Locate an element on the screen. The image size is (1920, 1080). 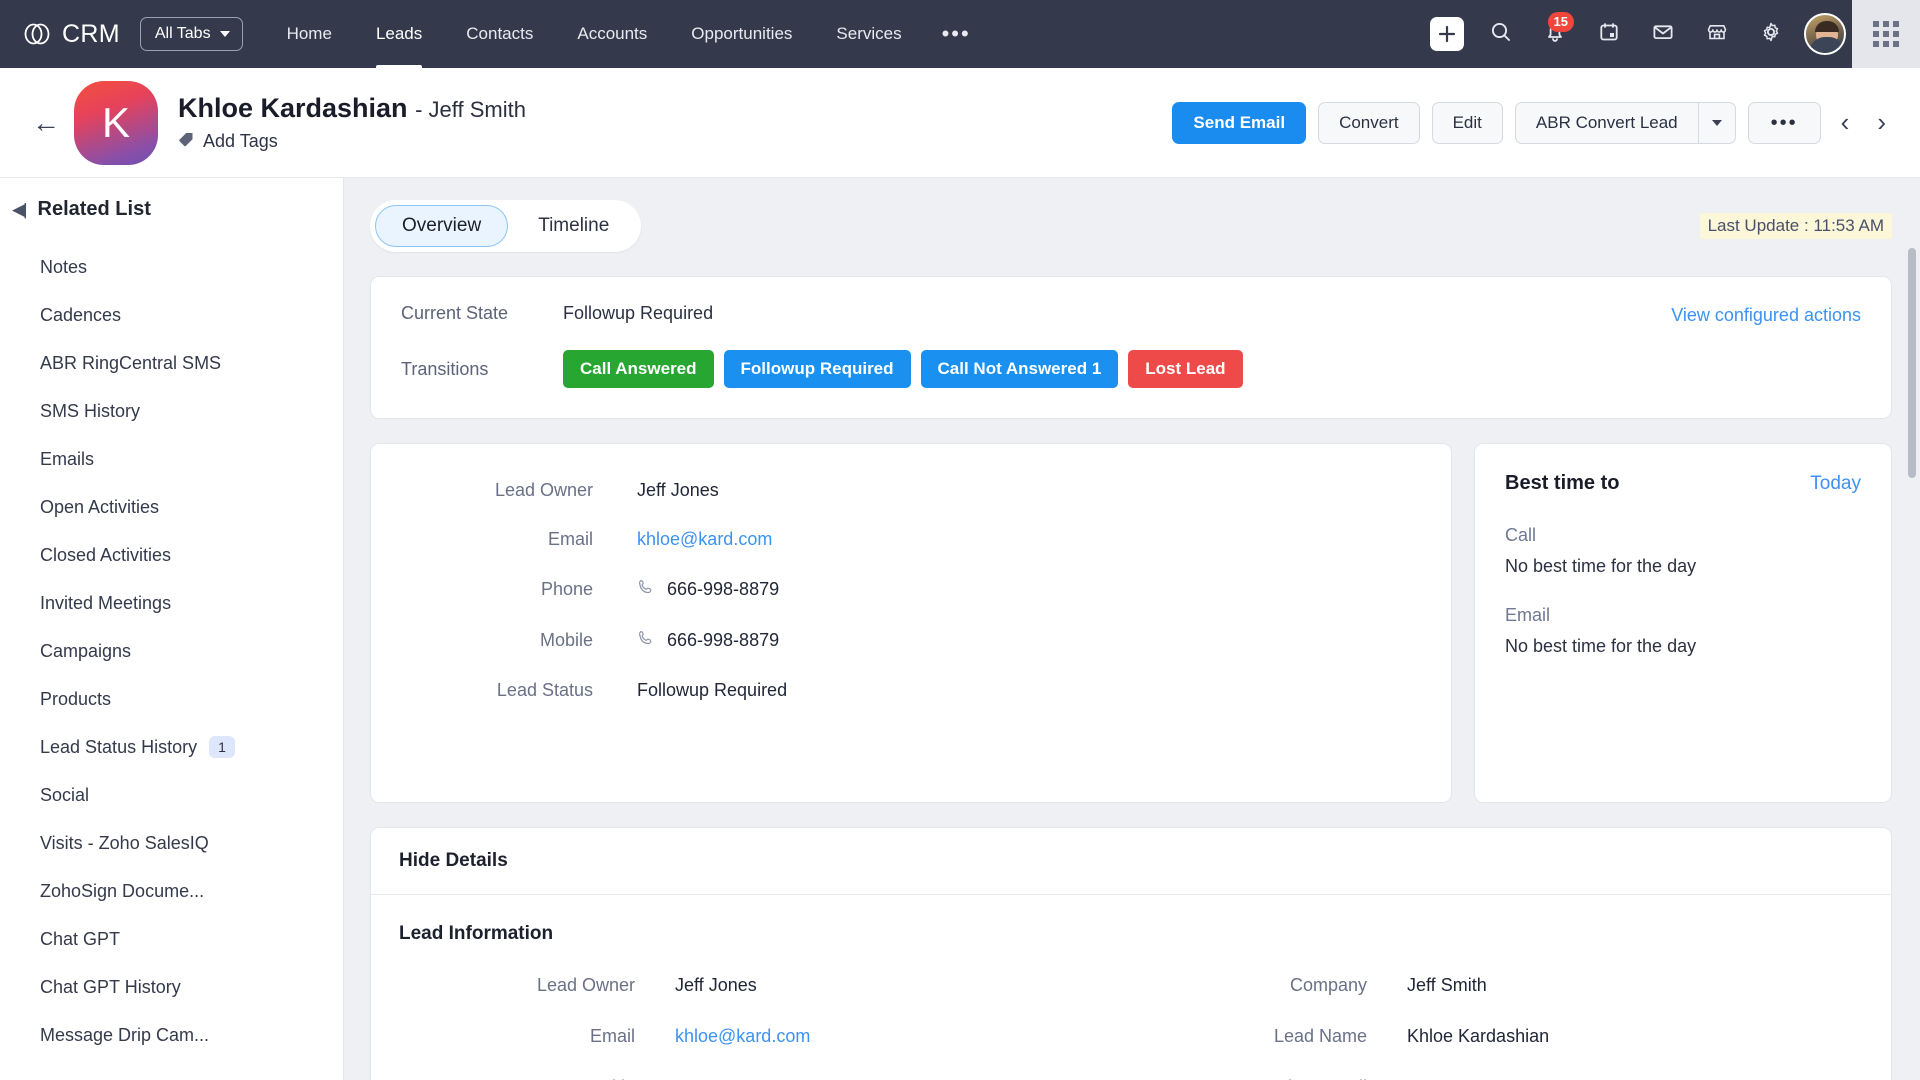
apps-launcher-button is located at coordinates (1886, 34).